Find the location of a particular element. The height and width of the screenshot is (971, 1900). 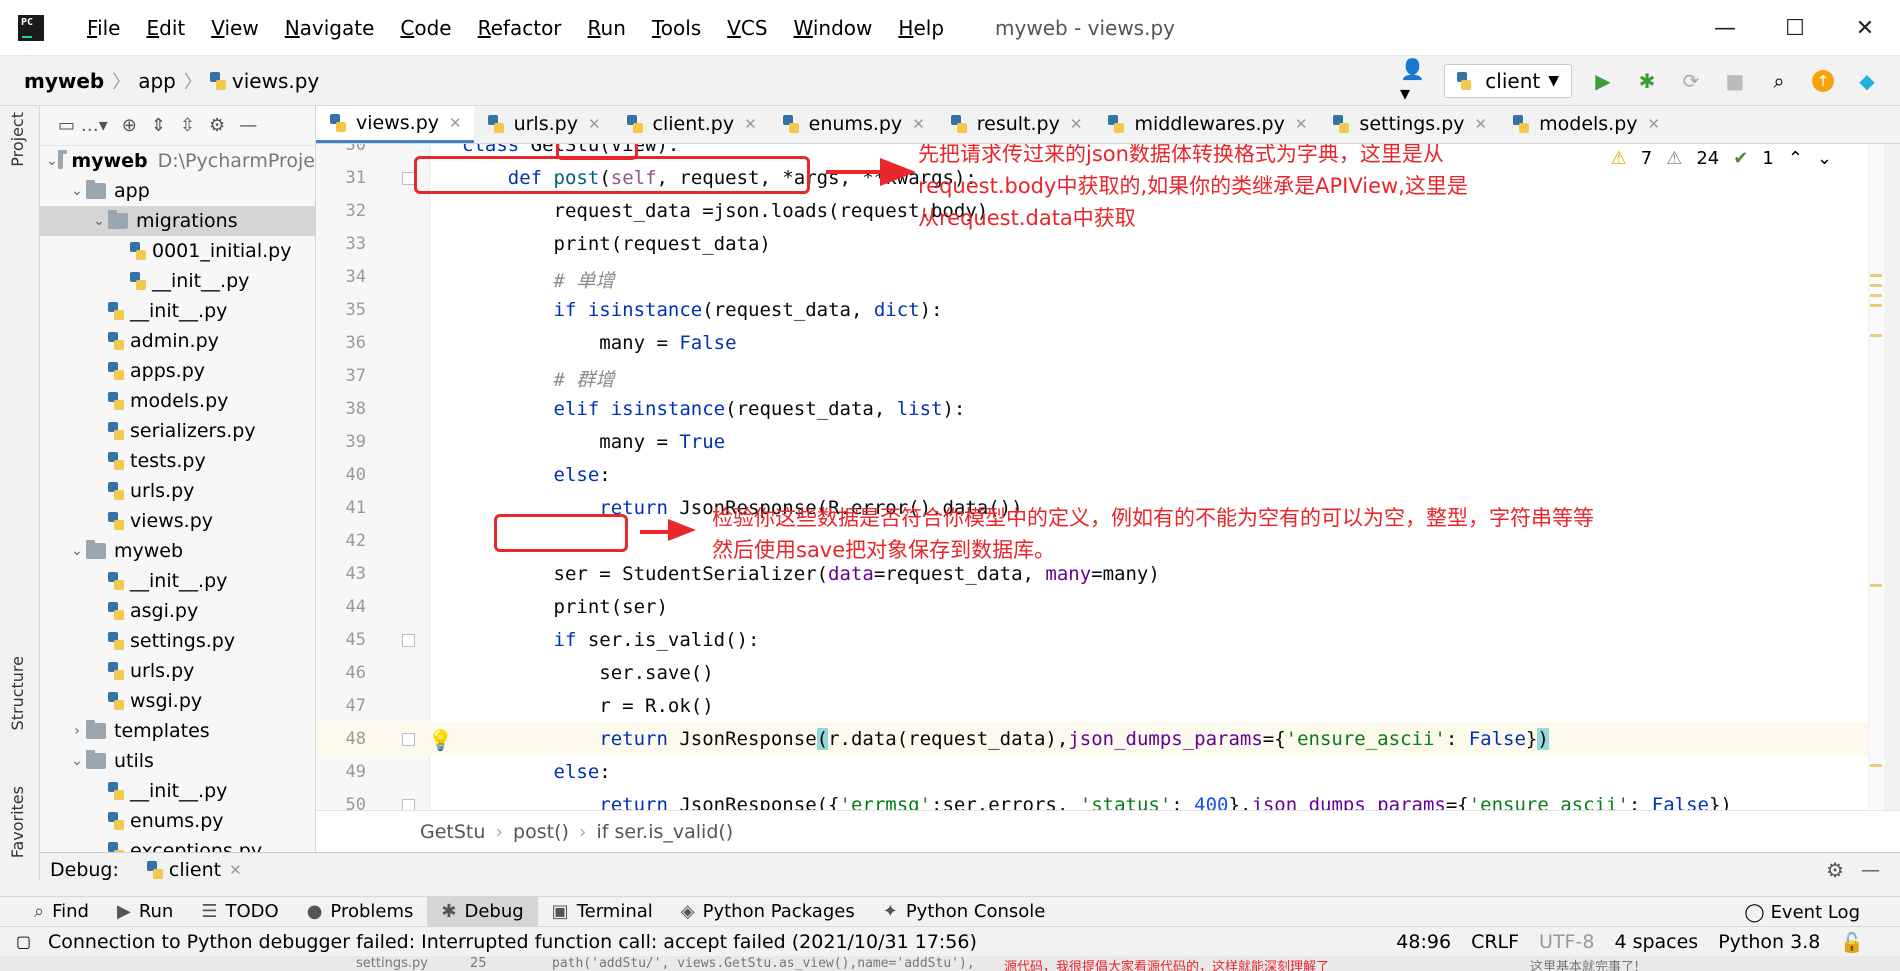

tree-folder: ⌄ utils is located at coordinates (177, 761).